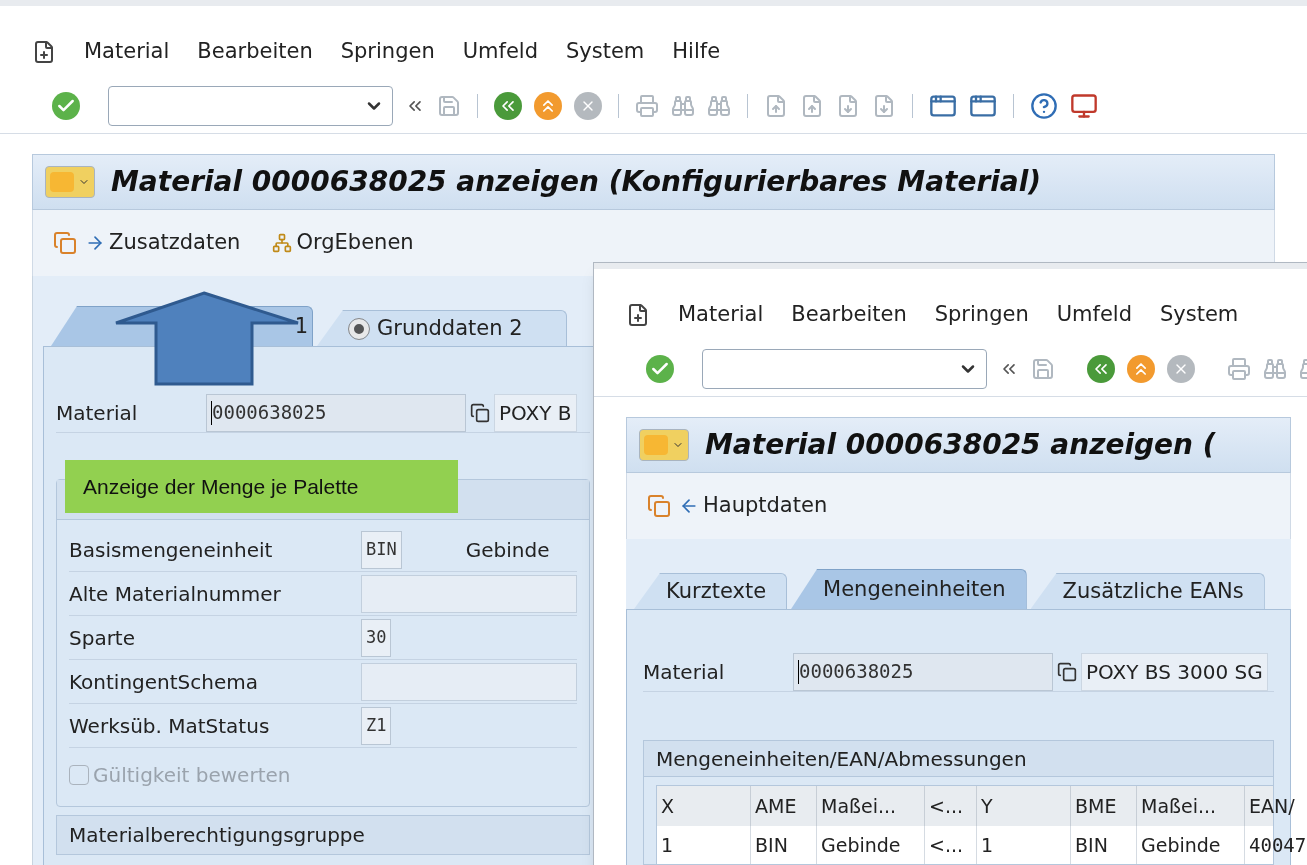 The height and width of the screenshot is (865, 1307). Describe the element at coordinates (507, 550) in the screenshot. I see `unit-text: Gebinde` at that location.